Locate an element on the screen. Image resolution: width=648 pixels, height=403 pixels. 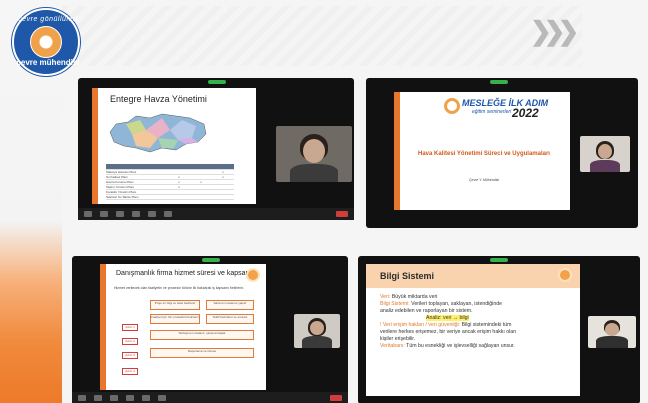
header-pattern is located at coordinates (322, 36).